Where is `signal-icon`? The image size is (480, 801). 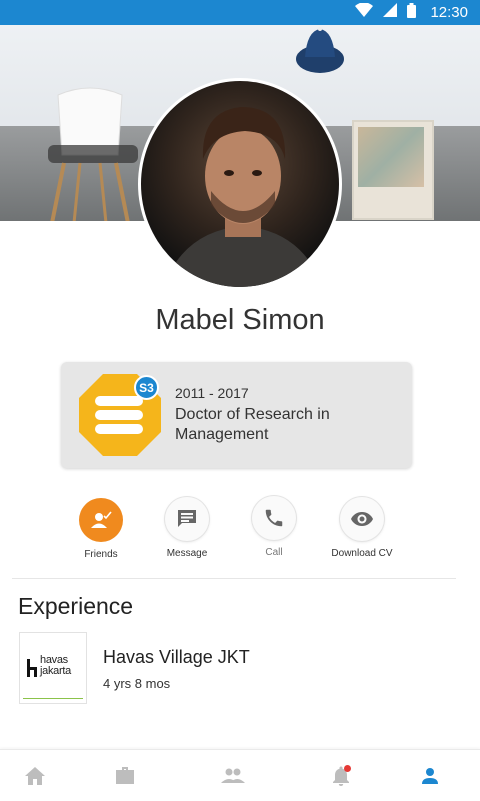
signal-icon is located at coordinates (390, 12).